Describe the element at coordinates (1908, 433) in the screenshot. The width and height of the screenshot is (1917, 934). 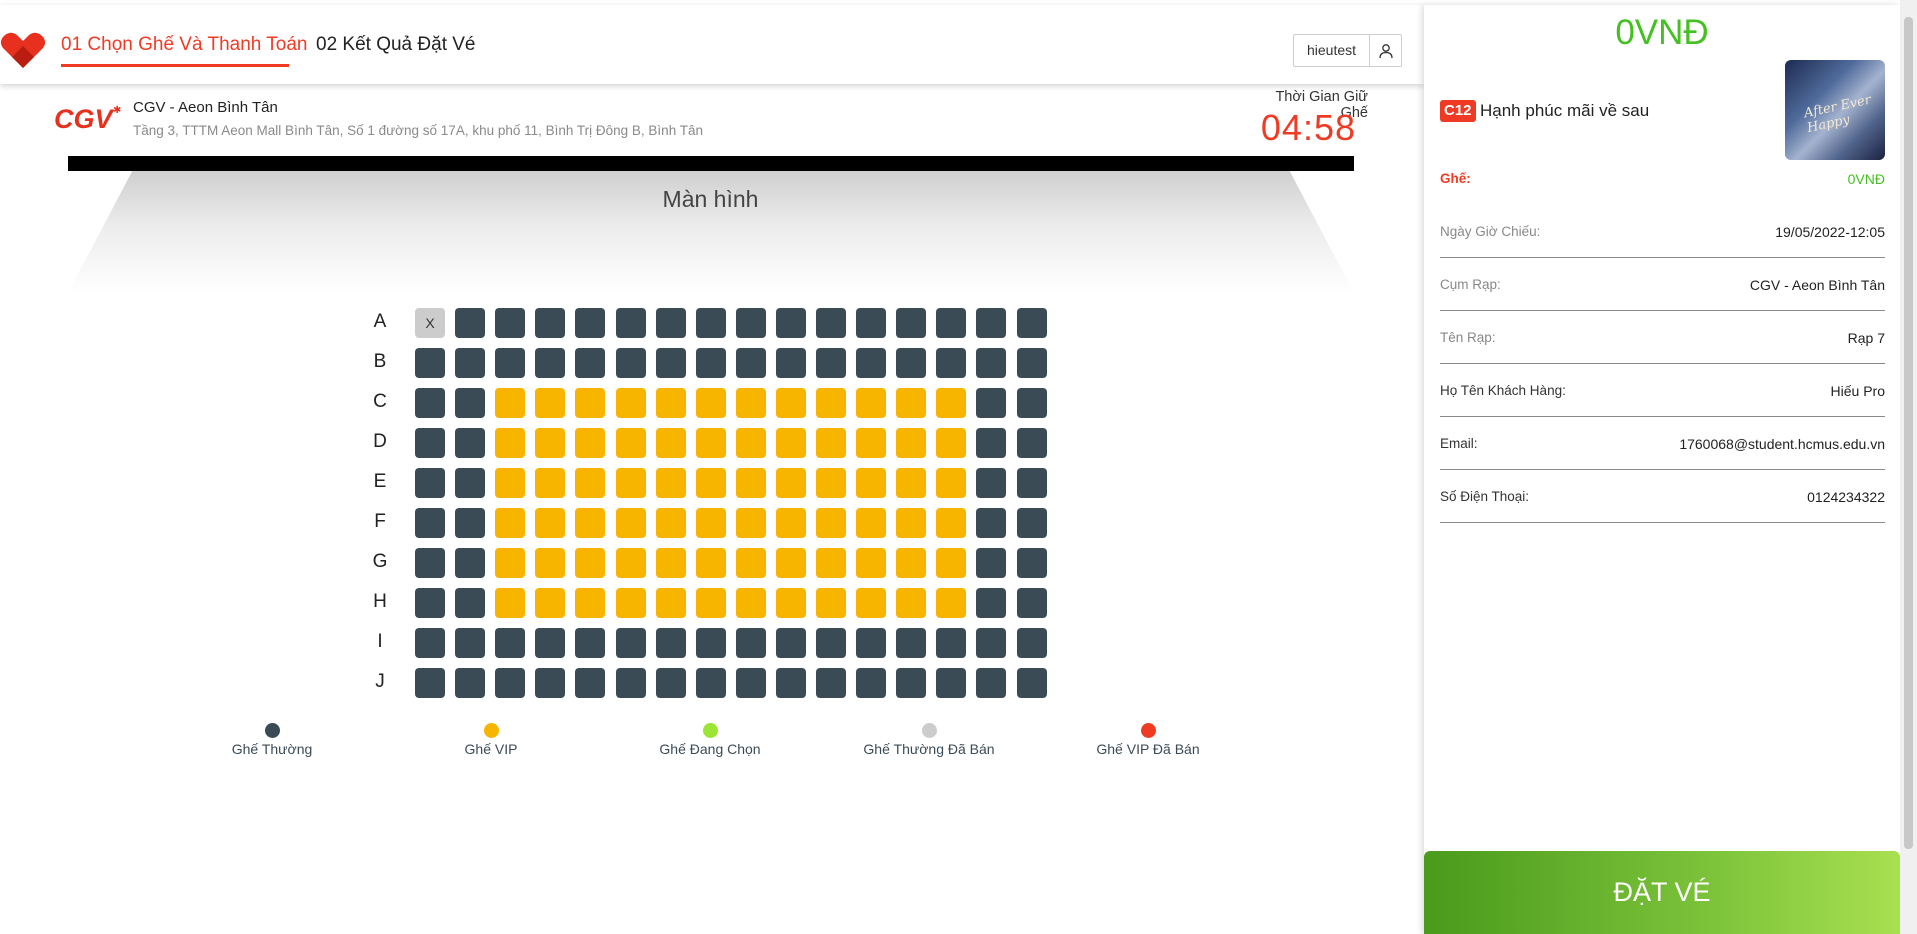
I see `scrollbar-thumb` at that location.